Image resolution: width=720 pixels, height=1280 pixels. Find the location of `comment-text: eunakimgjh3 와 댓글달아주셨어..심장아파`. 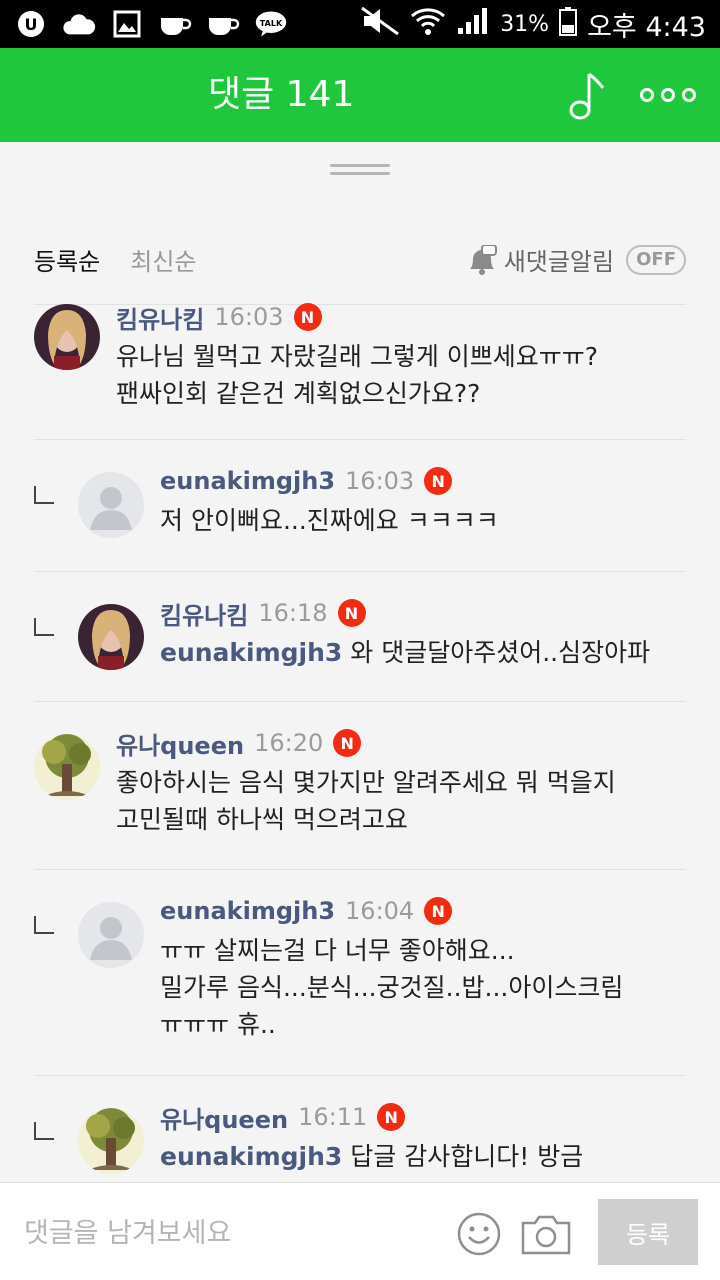

comment-text: eunakimgjh3 와 댓글달아주셨어..심장아파 is located at coordinates (405, 652).